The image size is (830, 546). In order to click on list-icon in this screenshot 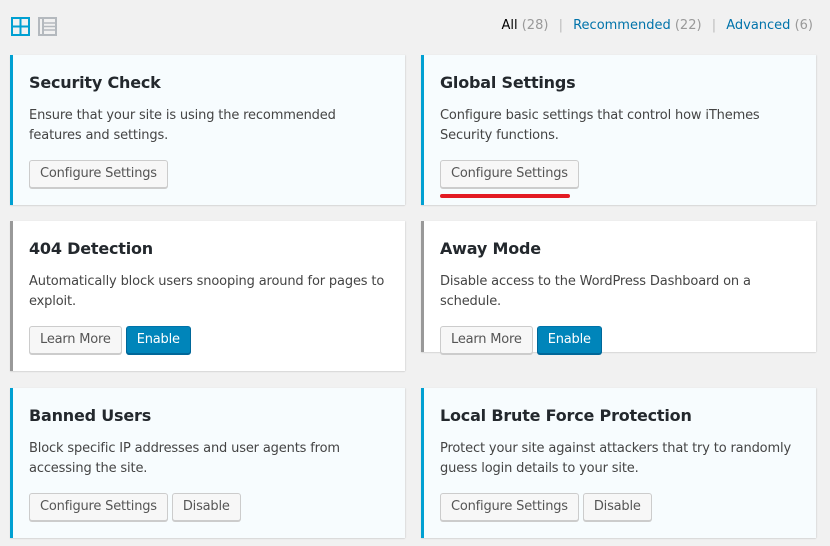, I will do `click(47, 26)`.